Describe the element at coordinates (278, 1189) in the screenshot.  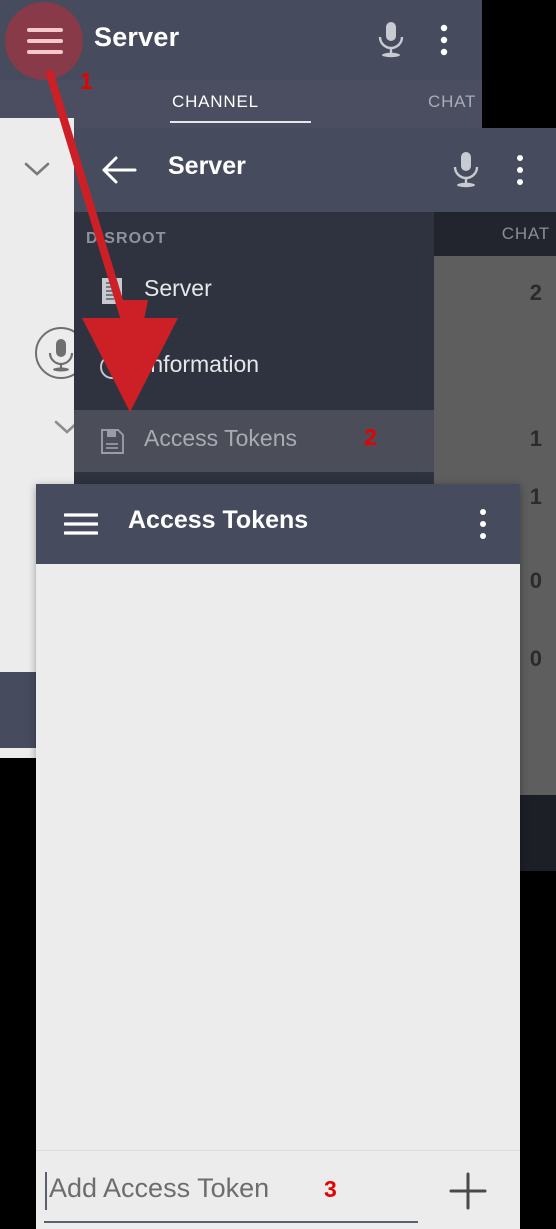
I see `add-access-token-row: Add Access Token` at that location.